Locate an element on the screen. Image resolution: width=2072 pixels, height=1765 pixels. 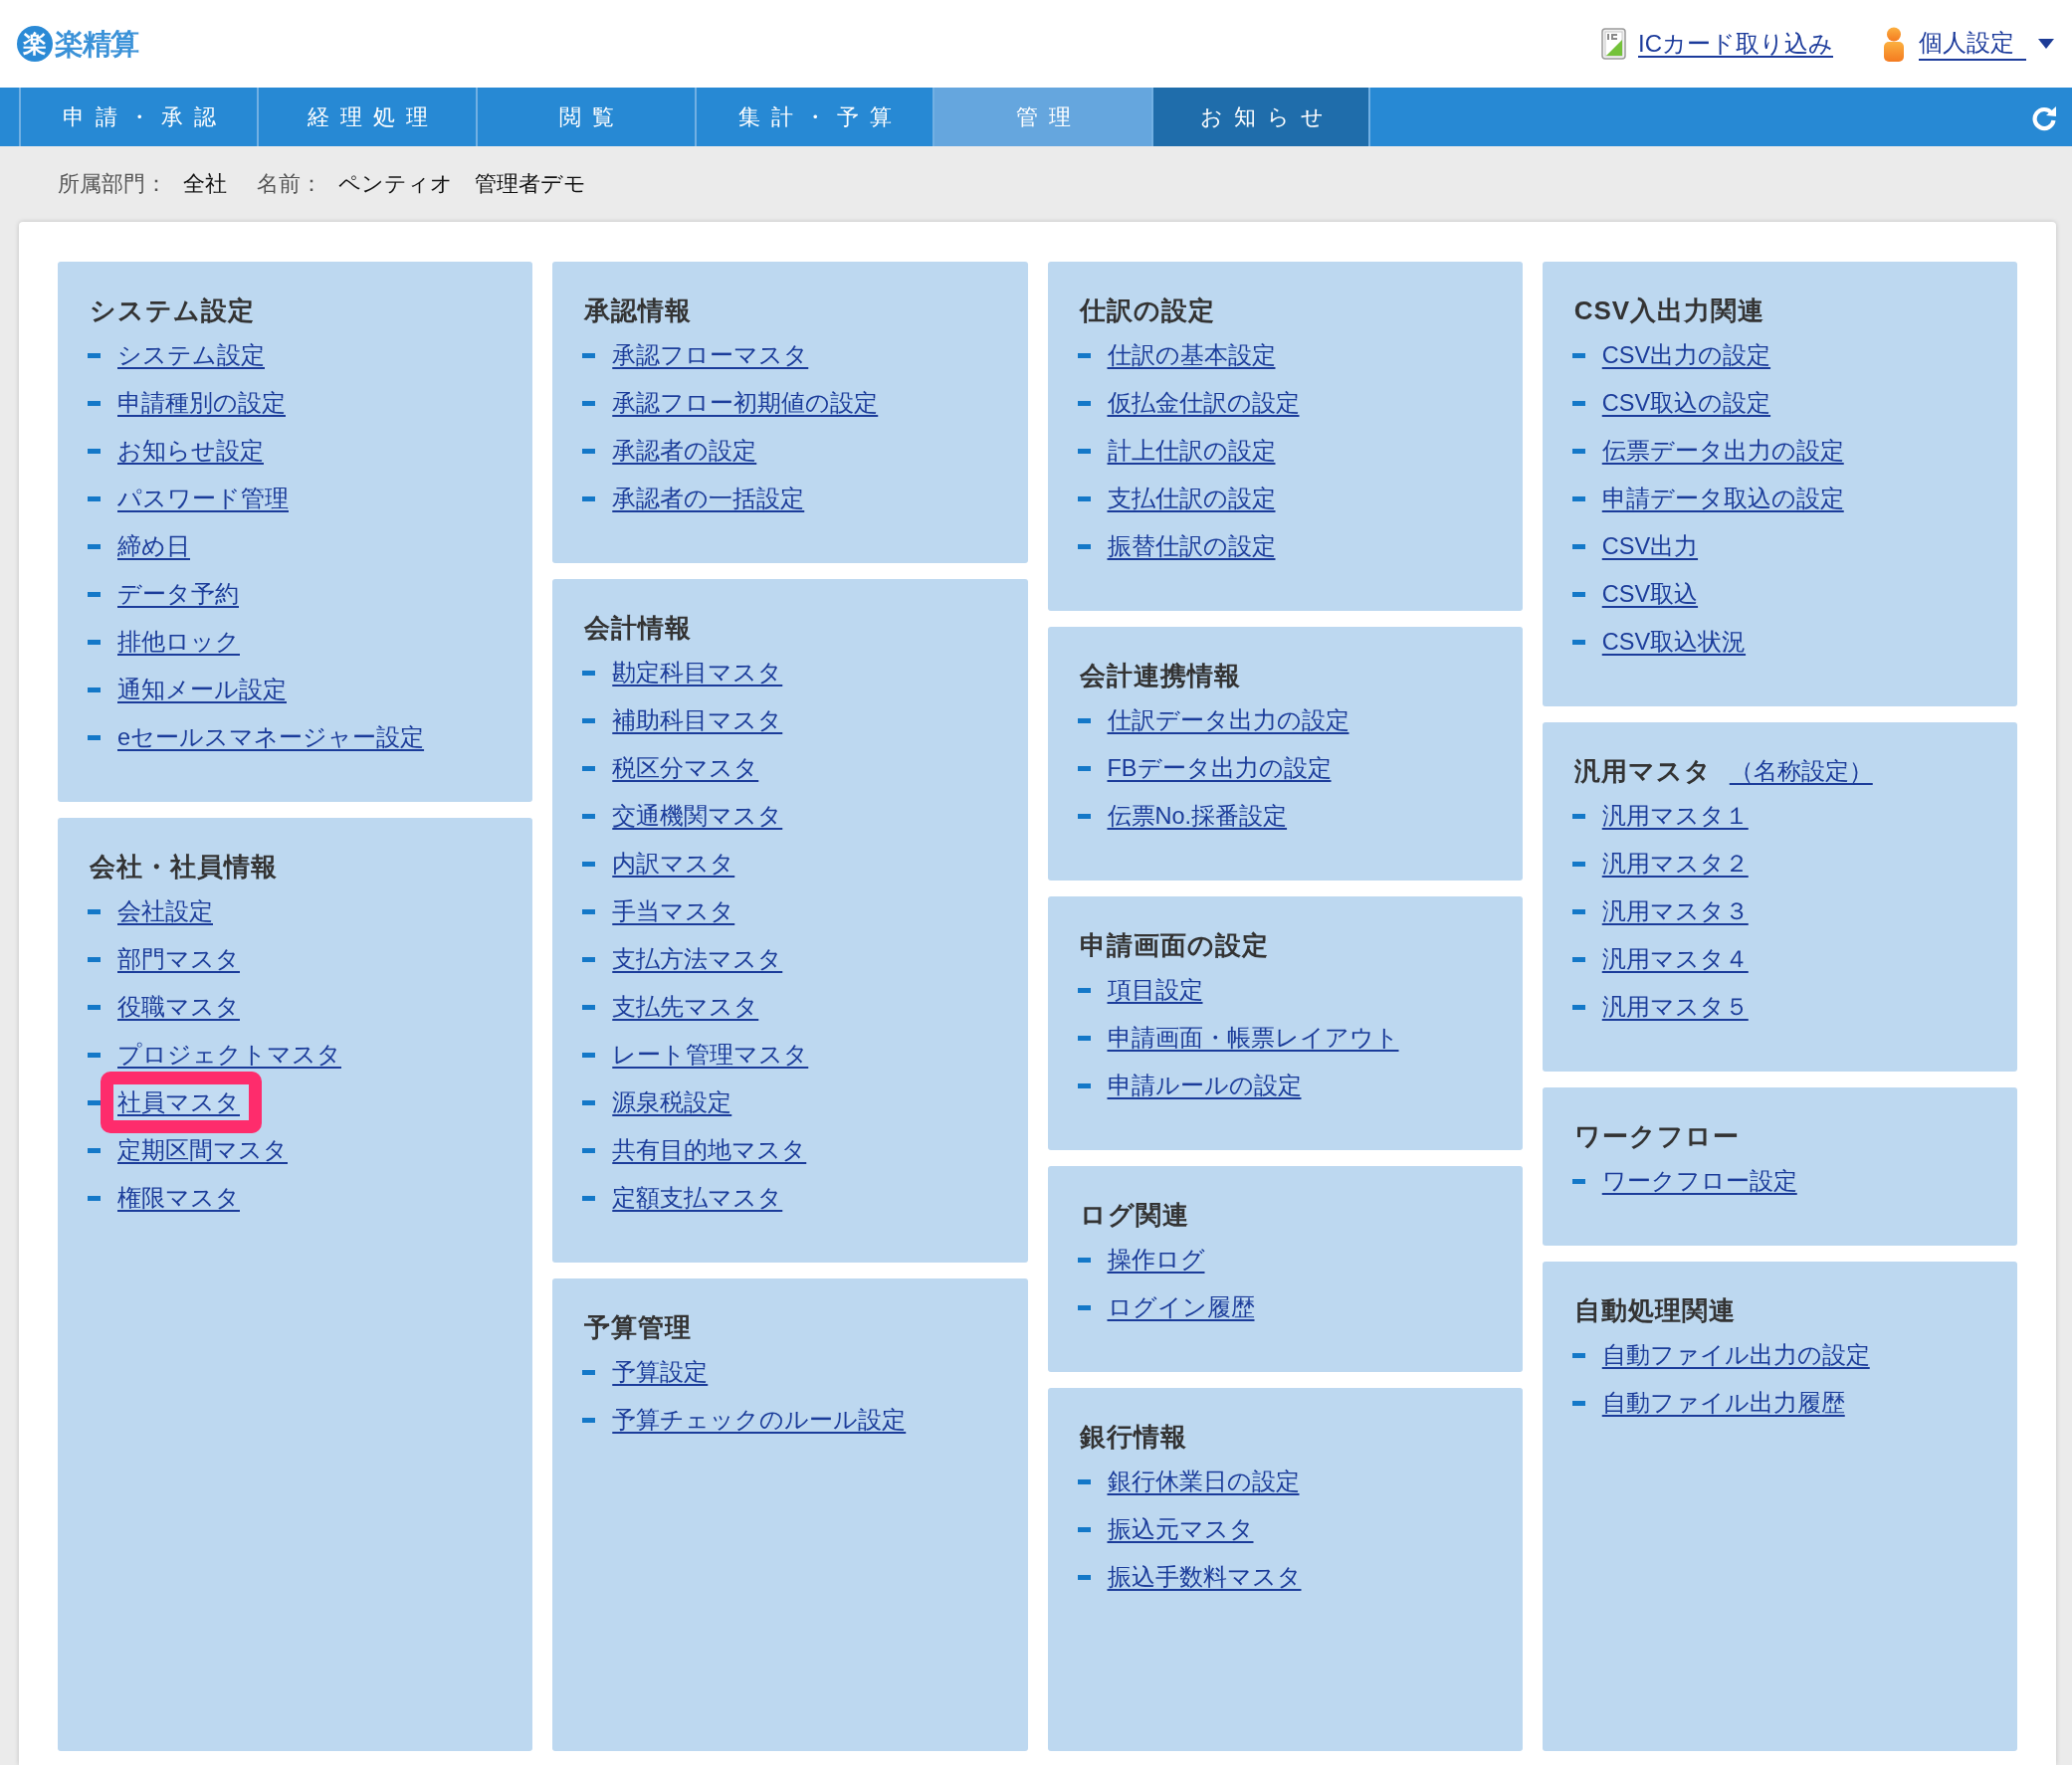
user-menu-link: 個人設定 is located at coordinates (1972, 44).